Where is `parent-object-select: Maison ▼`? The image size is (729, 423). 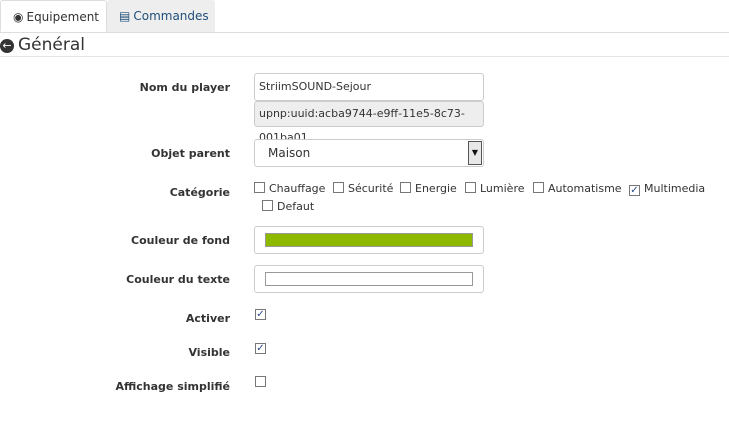
parent-object-select: Maison ▼ is located at coordinates (369, 153).